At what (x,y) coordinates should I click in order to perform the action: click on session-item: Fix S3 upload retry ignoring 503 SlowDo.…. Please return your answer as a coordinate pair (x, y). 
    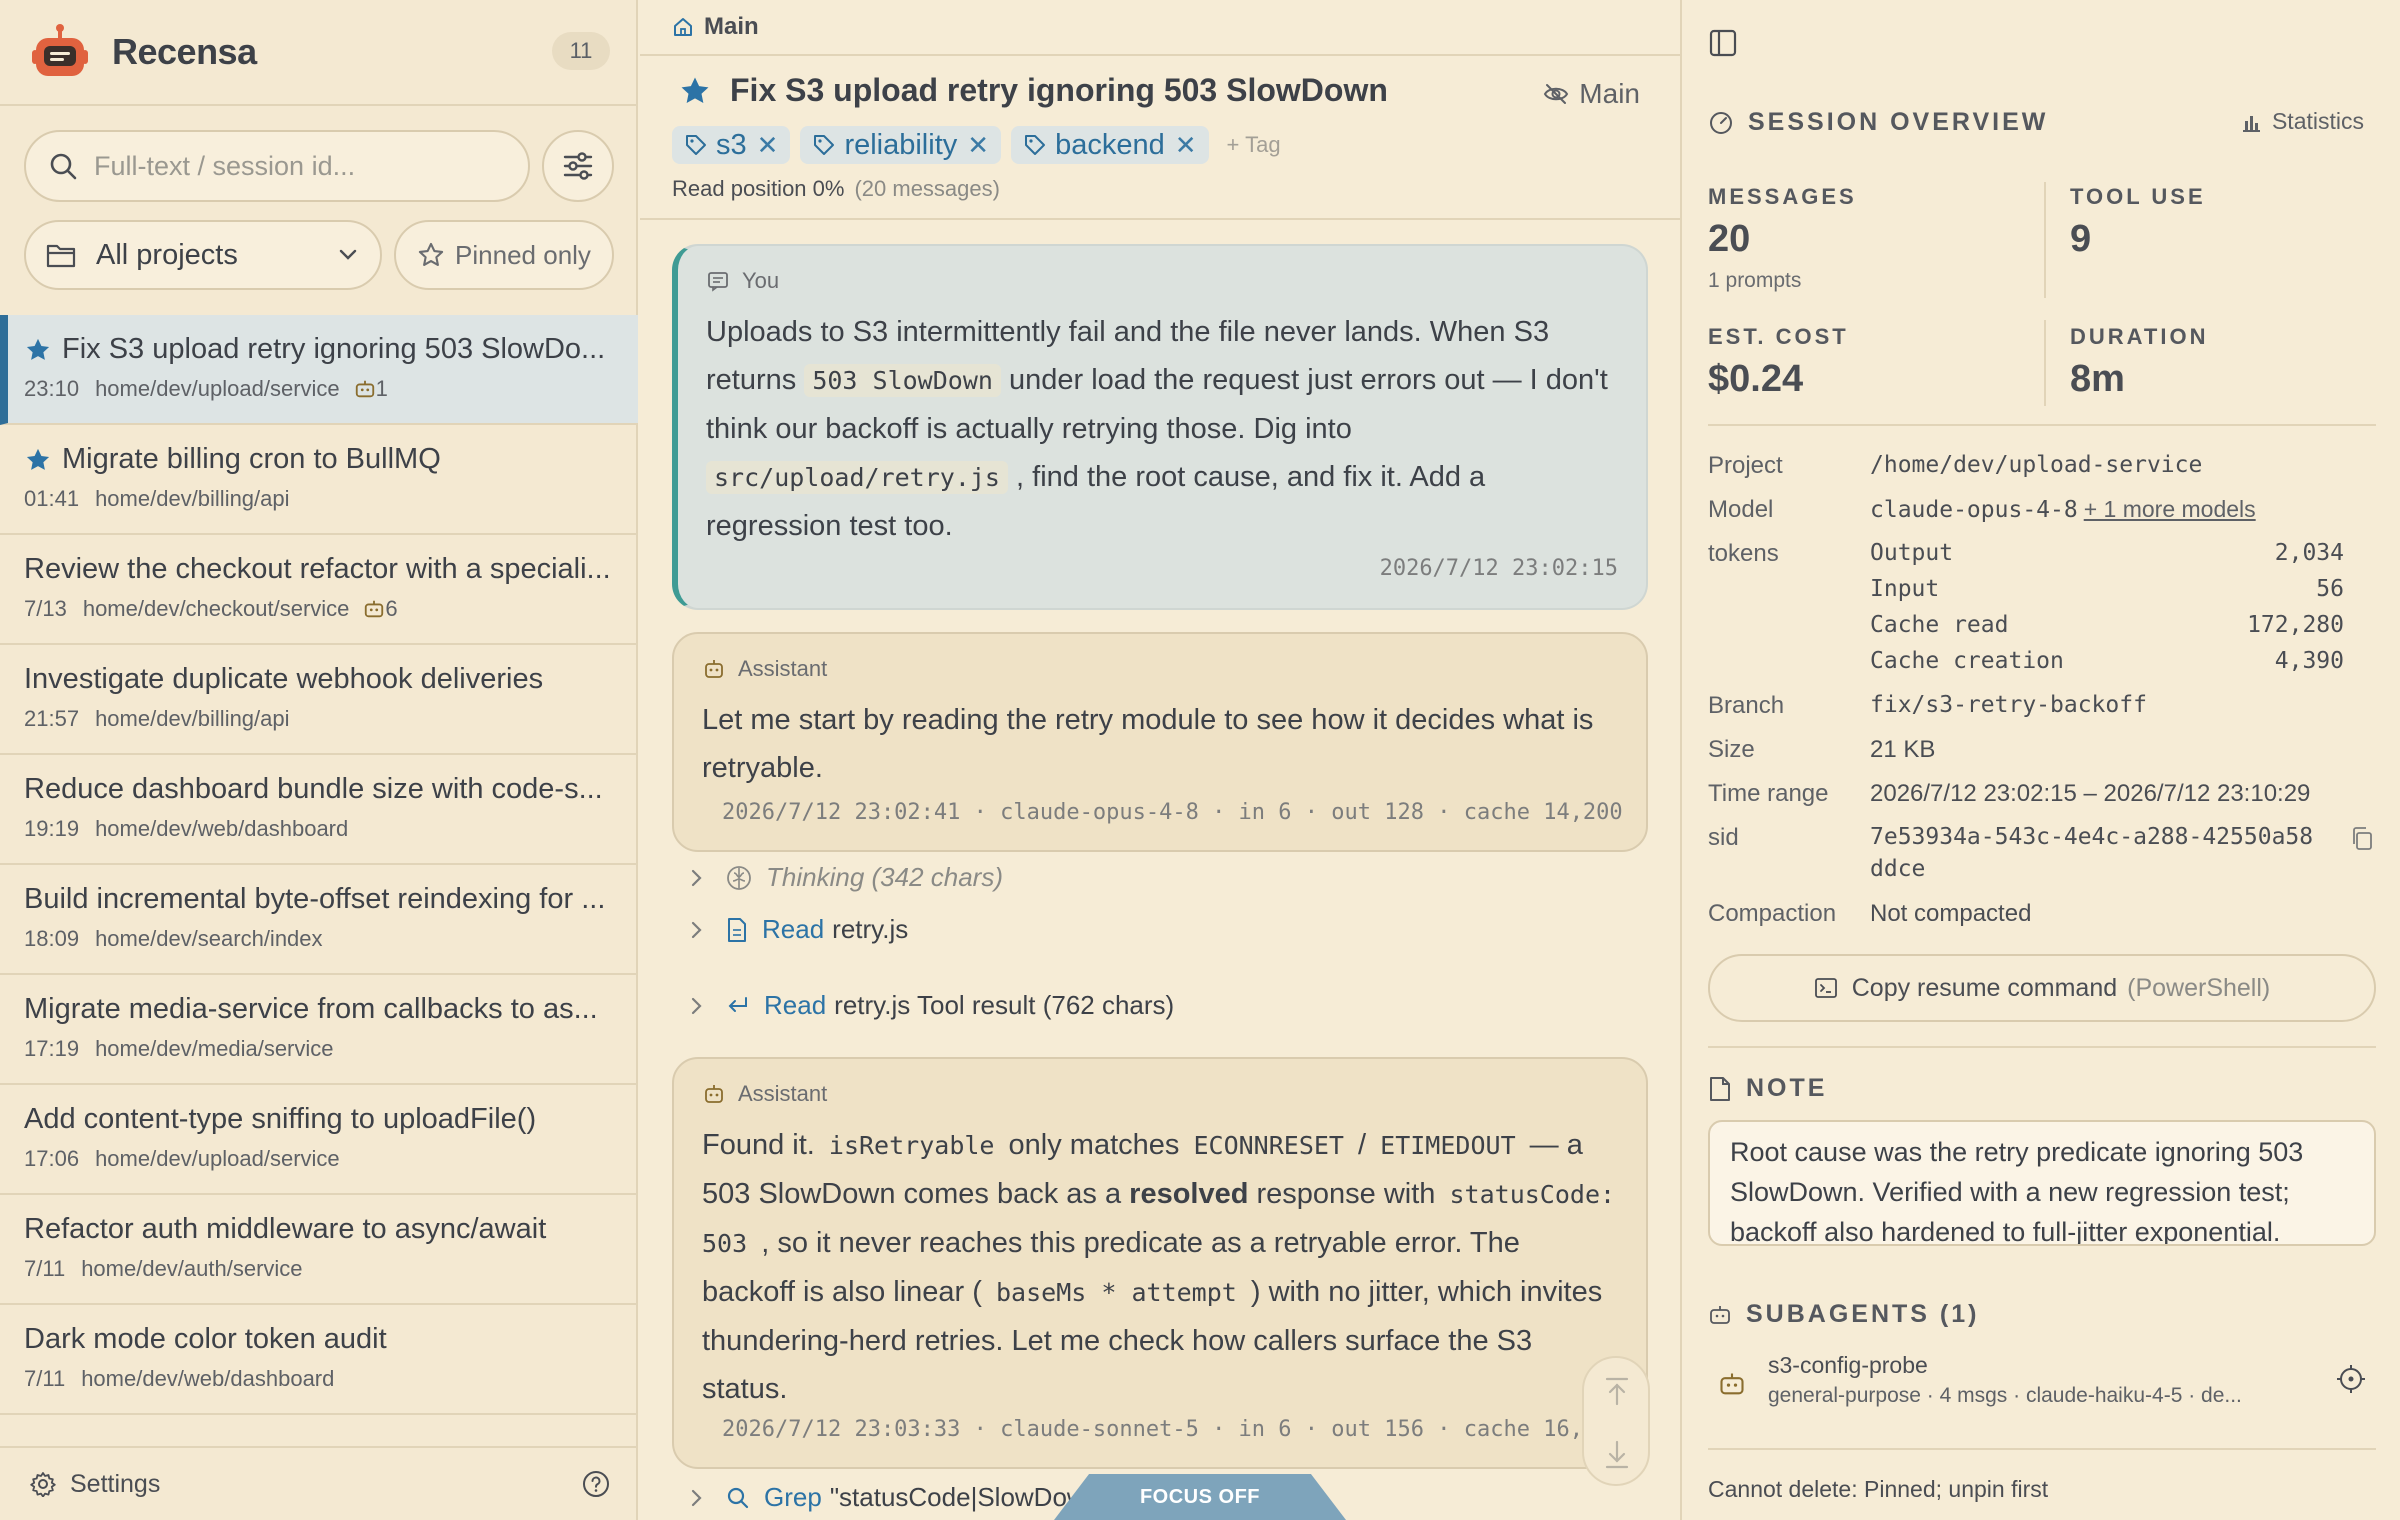
    Looking at the image, I should click on (319, 370).